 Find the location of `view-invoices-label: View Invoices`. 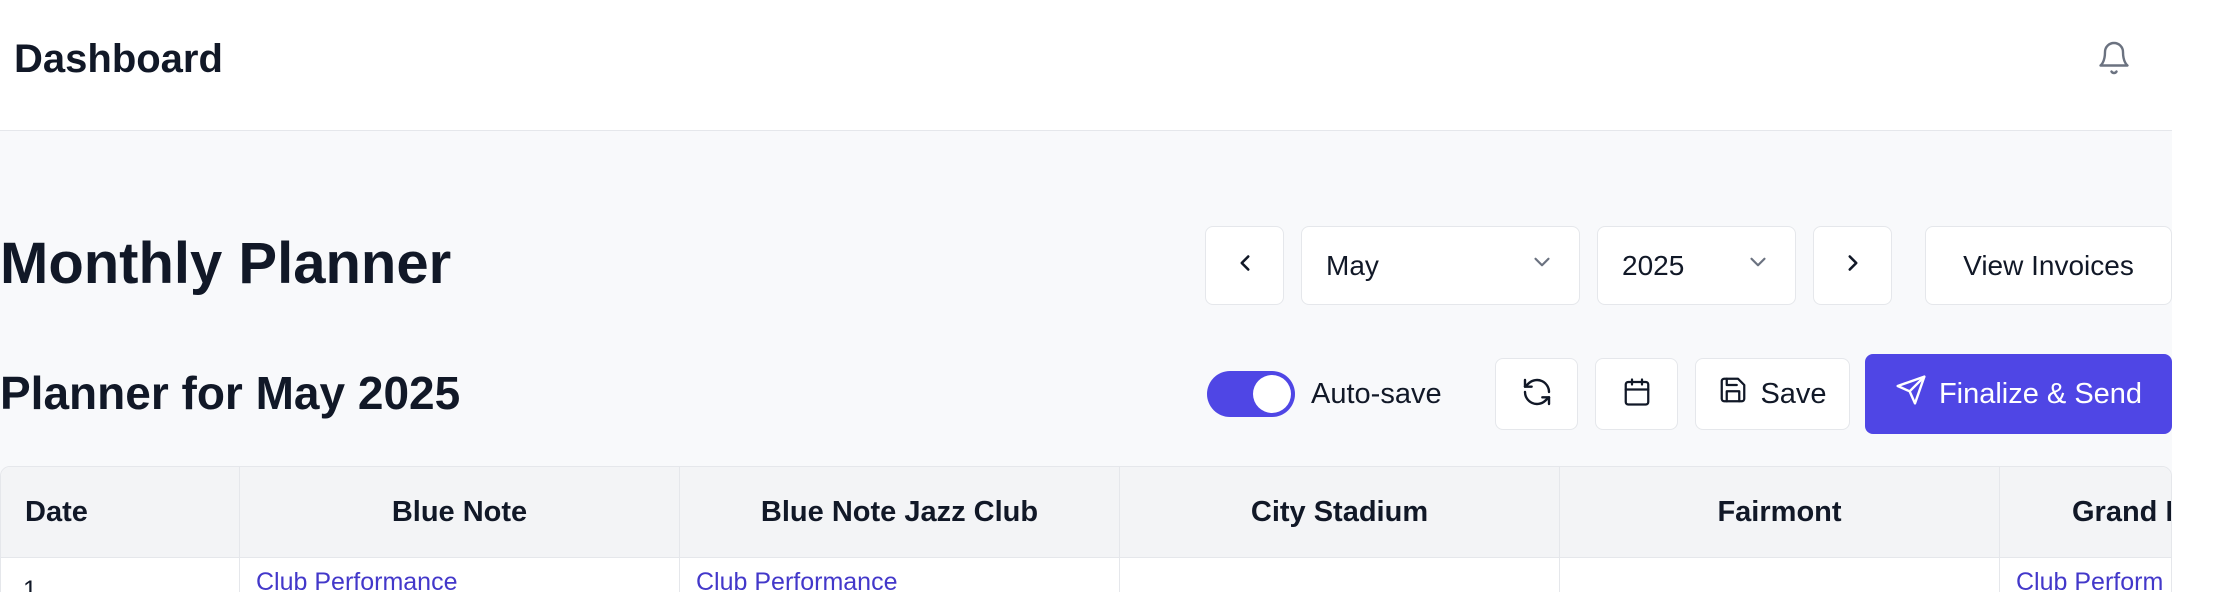

view-invoices-label: View Invoices is located at coordinates (2048, 265).